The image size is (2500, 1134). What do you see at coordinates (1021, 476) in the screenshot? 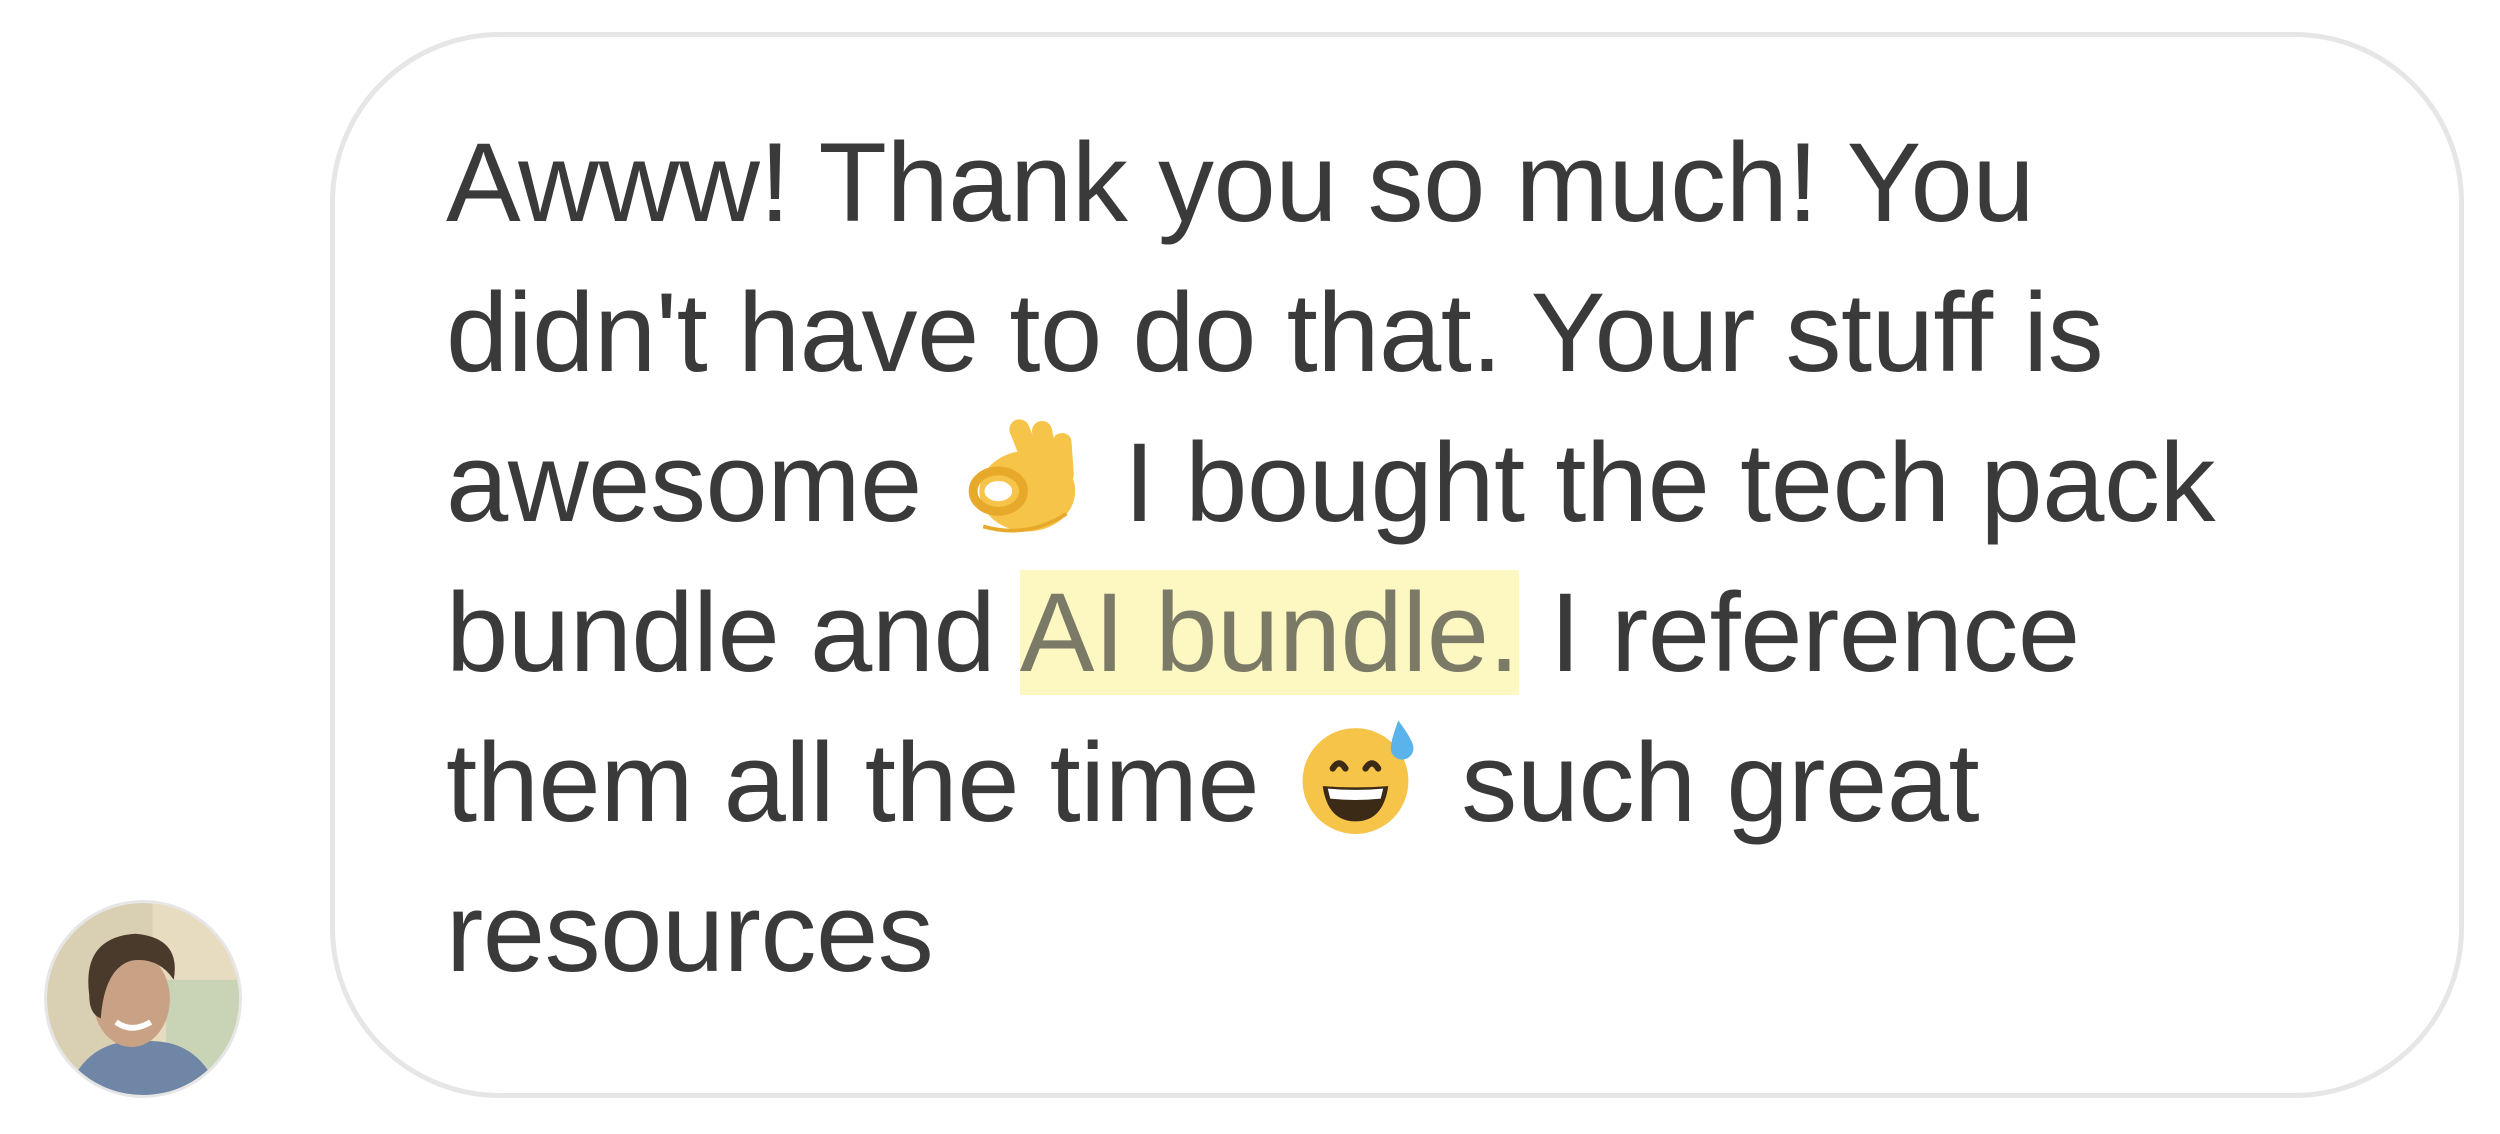
I see `ok-hand-icon` at bounding box center [1021, 476].